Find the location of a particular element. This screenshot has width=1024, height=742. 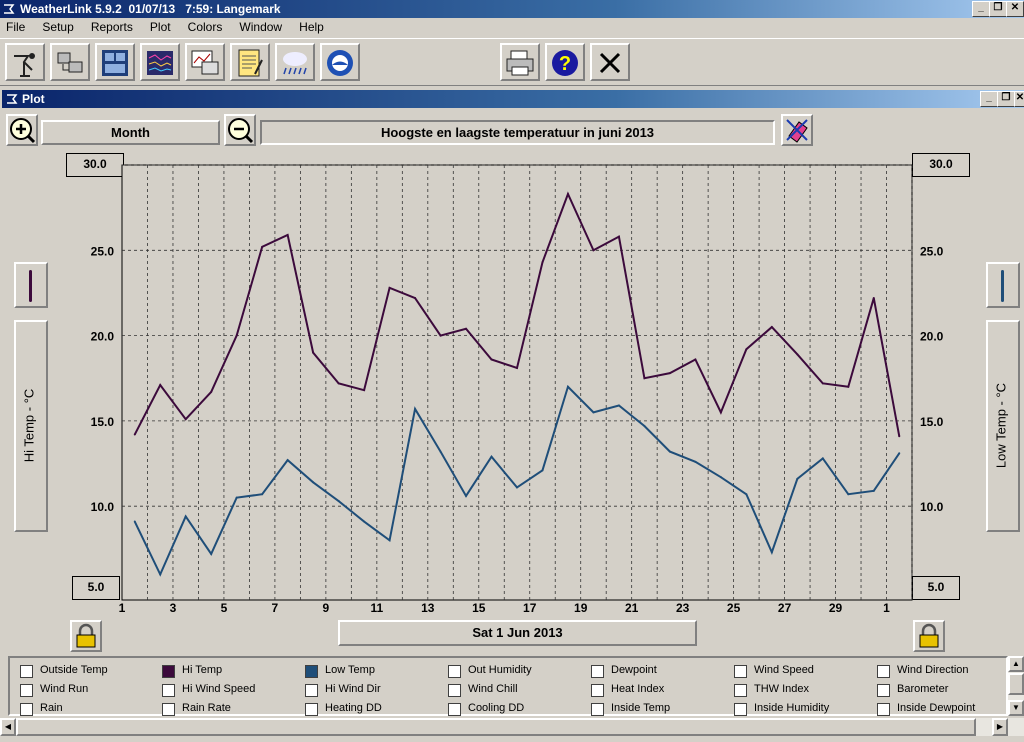

legend-scrollbar: ▲ ▼ is located at coordinates (1016, 686).